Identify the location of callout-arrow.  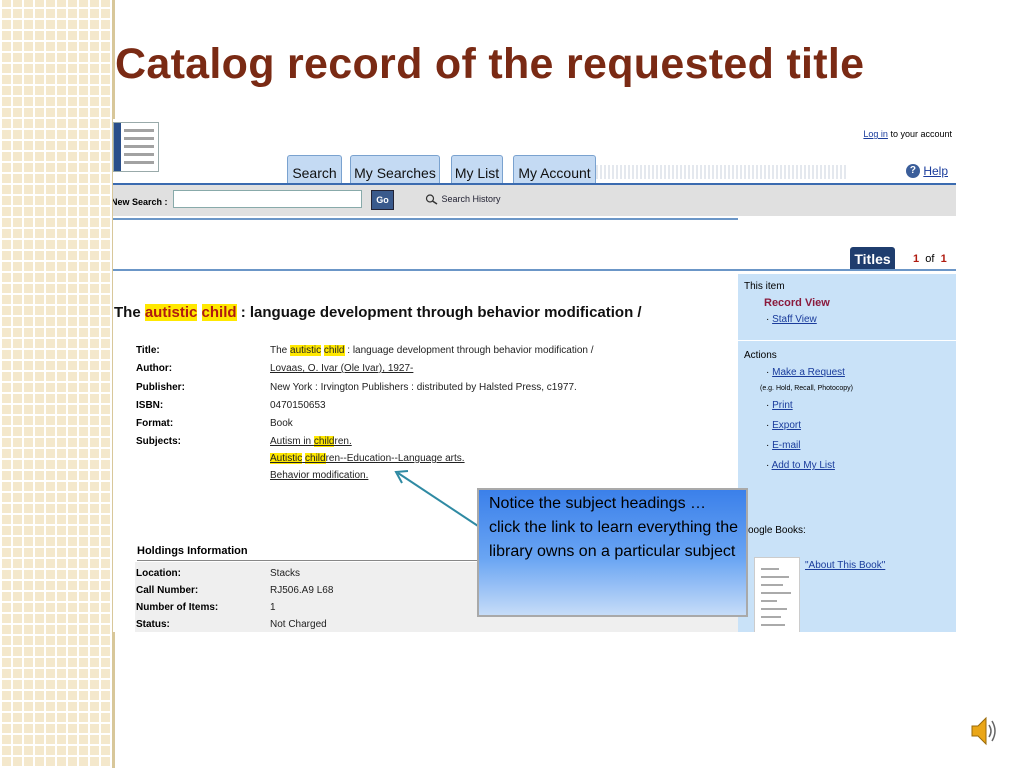
(436, 498).